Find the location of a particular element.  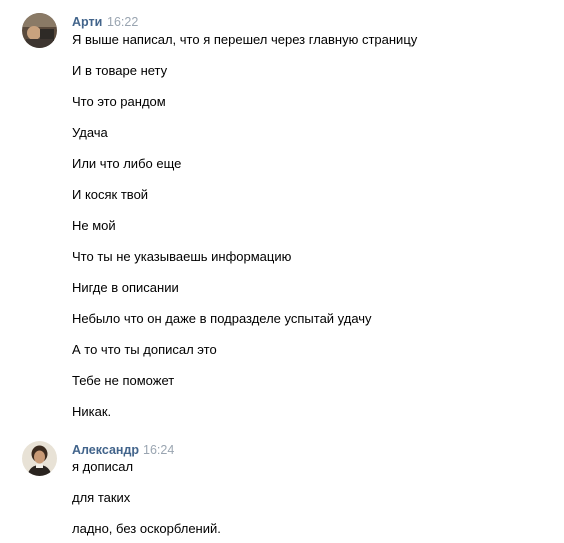

message-text: Или что либо еще is located at coordinates (127, 163).